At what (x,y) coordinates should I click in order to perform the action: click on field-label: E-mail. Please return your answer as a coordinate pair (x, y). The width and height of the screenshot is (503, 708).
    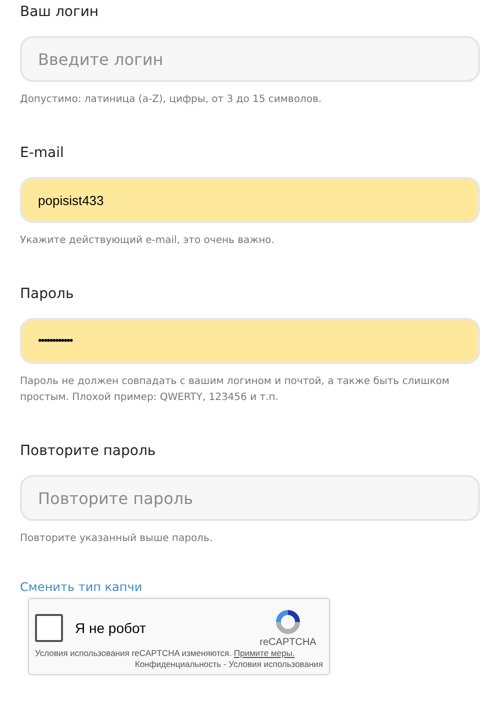
    Looking at the image, I should click on (42, 154).